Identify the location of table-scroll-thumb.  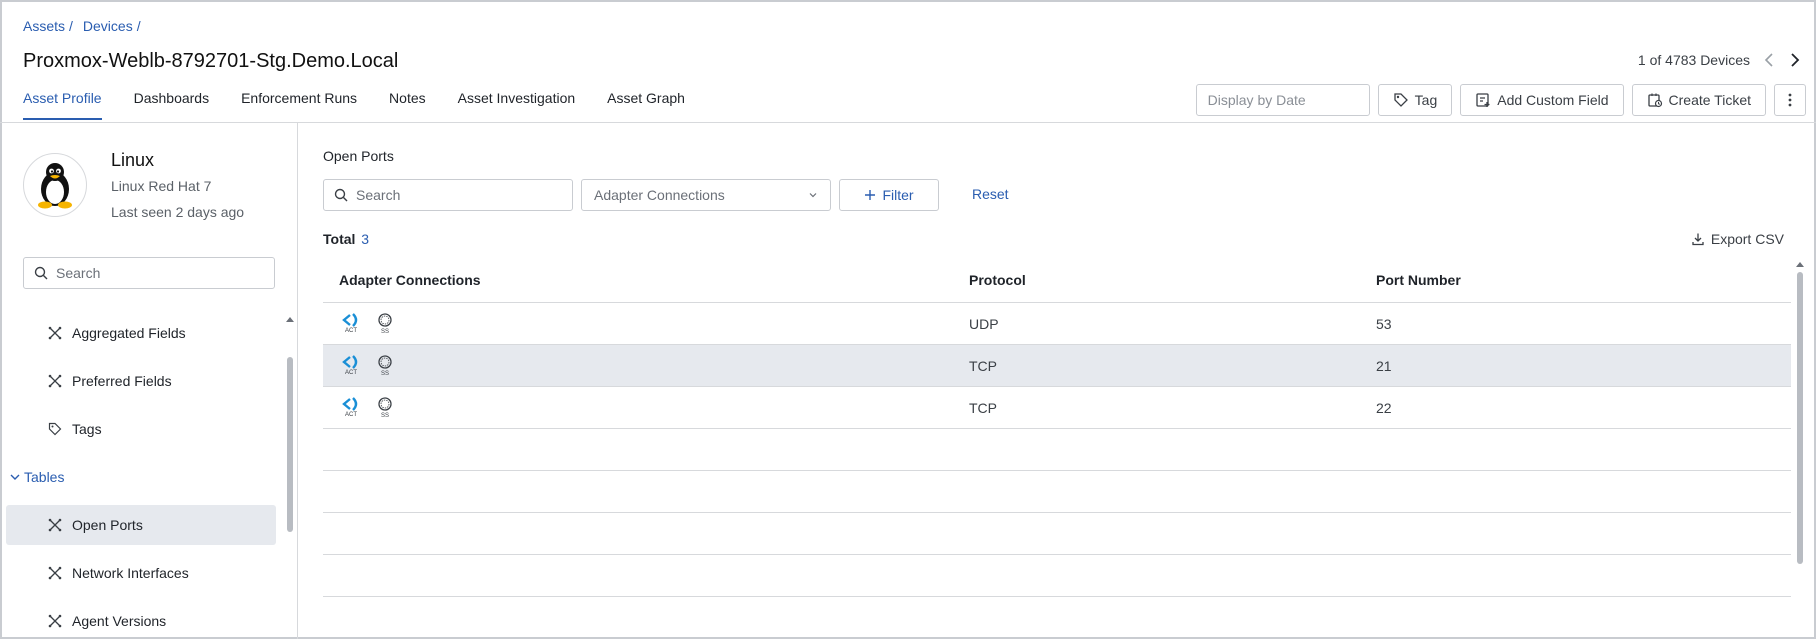
(1800, 418).